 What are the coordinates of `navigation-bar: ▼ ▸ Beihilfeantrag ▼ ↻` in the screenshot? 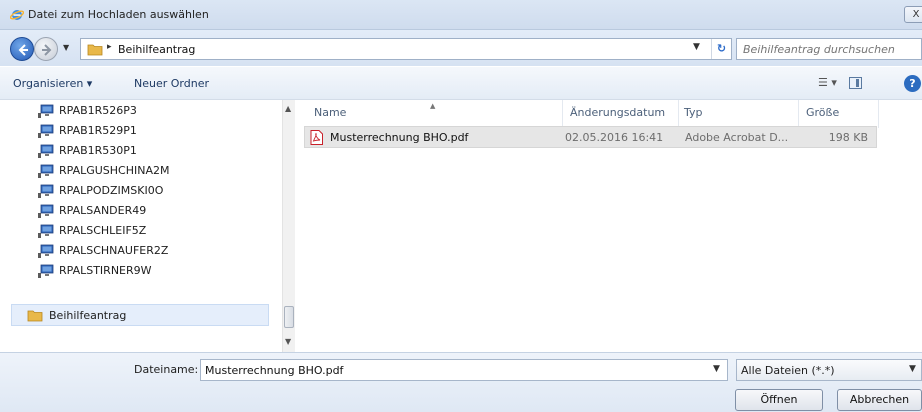 It's located at (461, 48).